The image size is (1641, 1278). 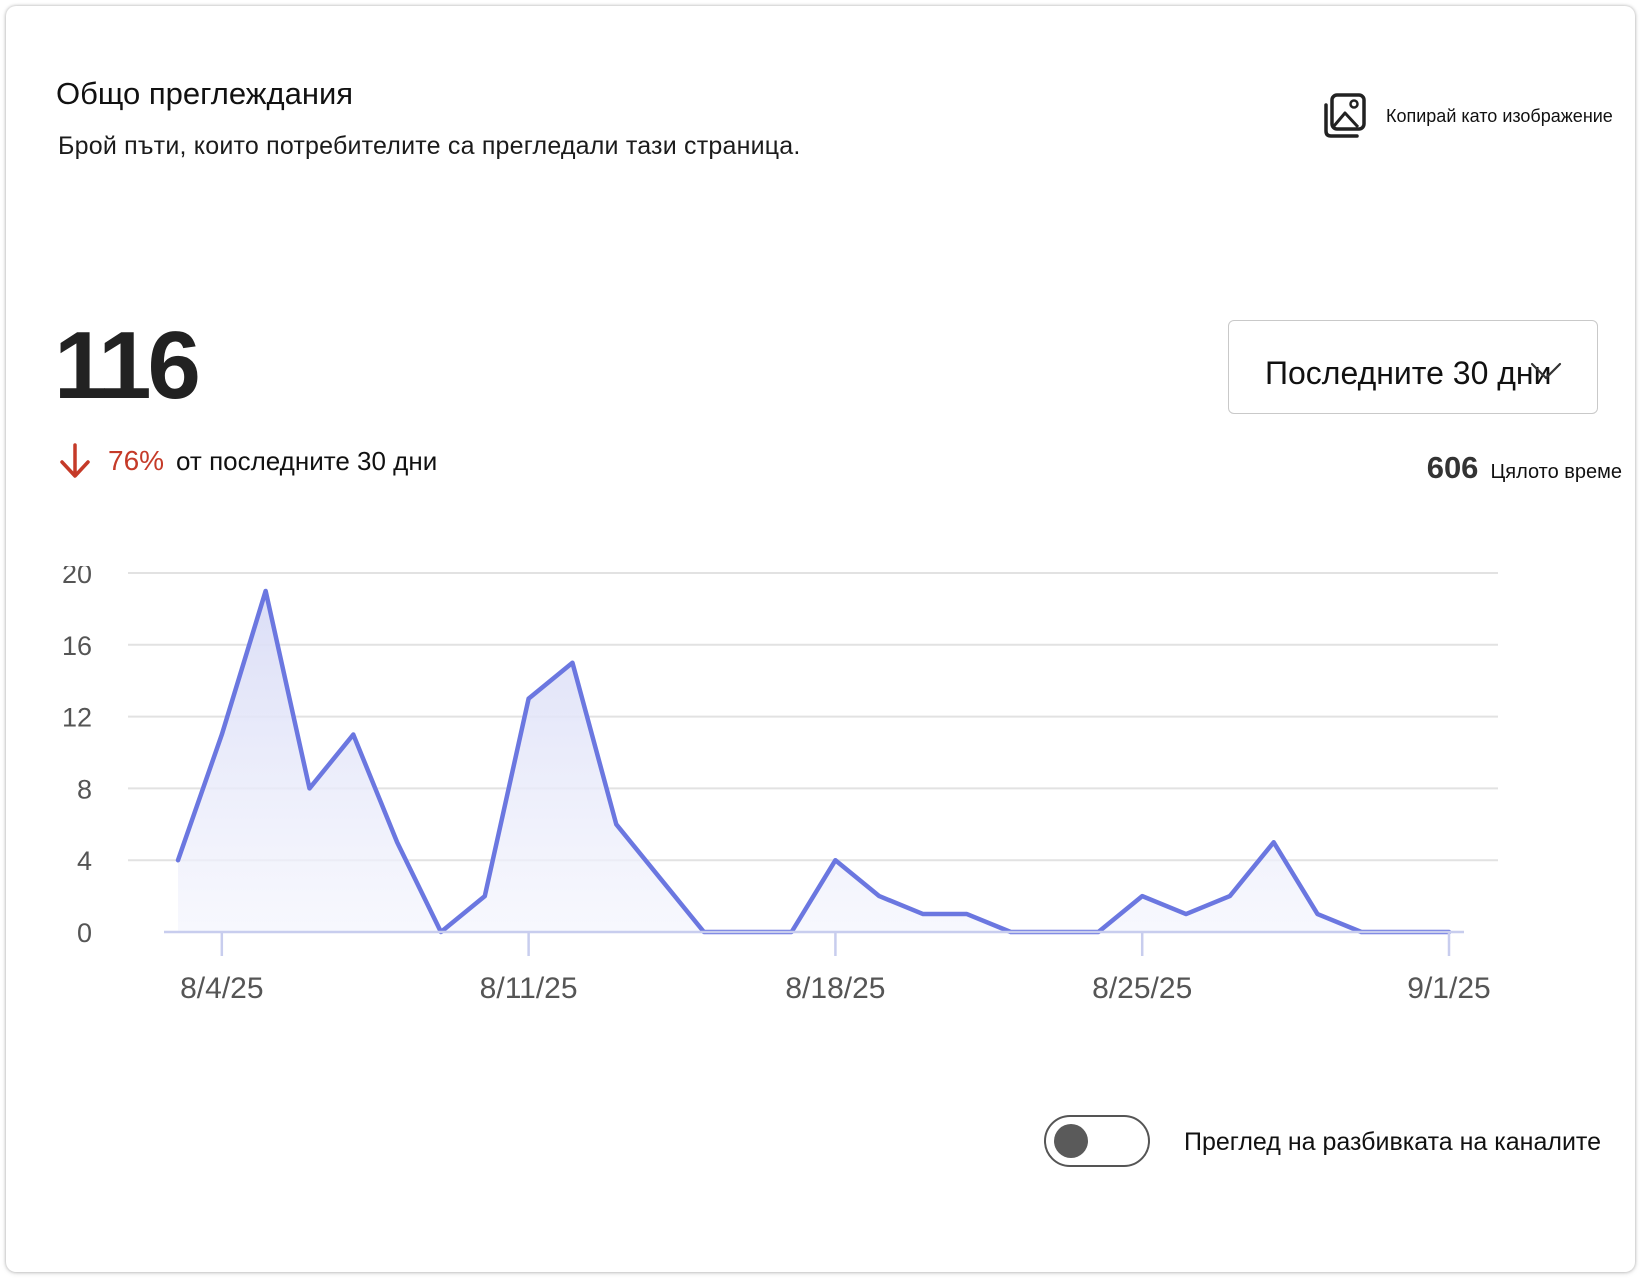 I want to click on total-views-value: 116, so click(x=127, y=365).